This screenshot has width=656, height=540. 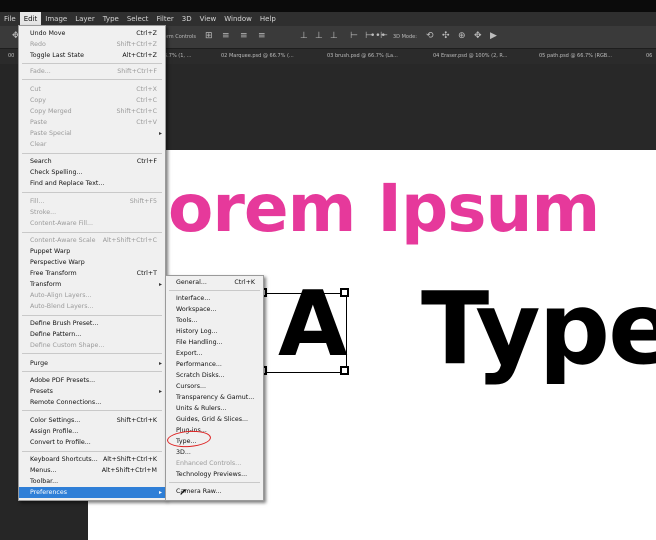 I want to click on menu-item-search: Search Ctrl+F, so click(x=92, y=161).